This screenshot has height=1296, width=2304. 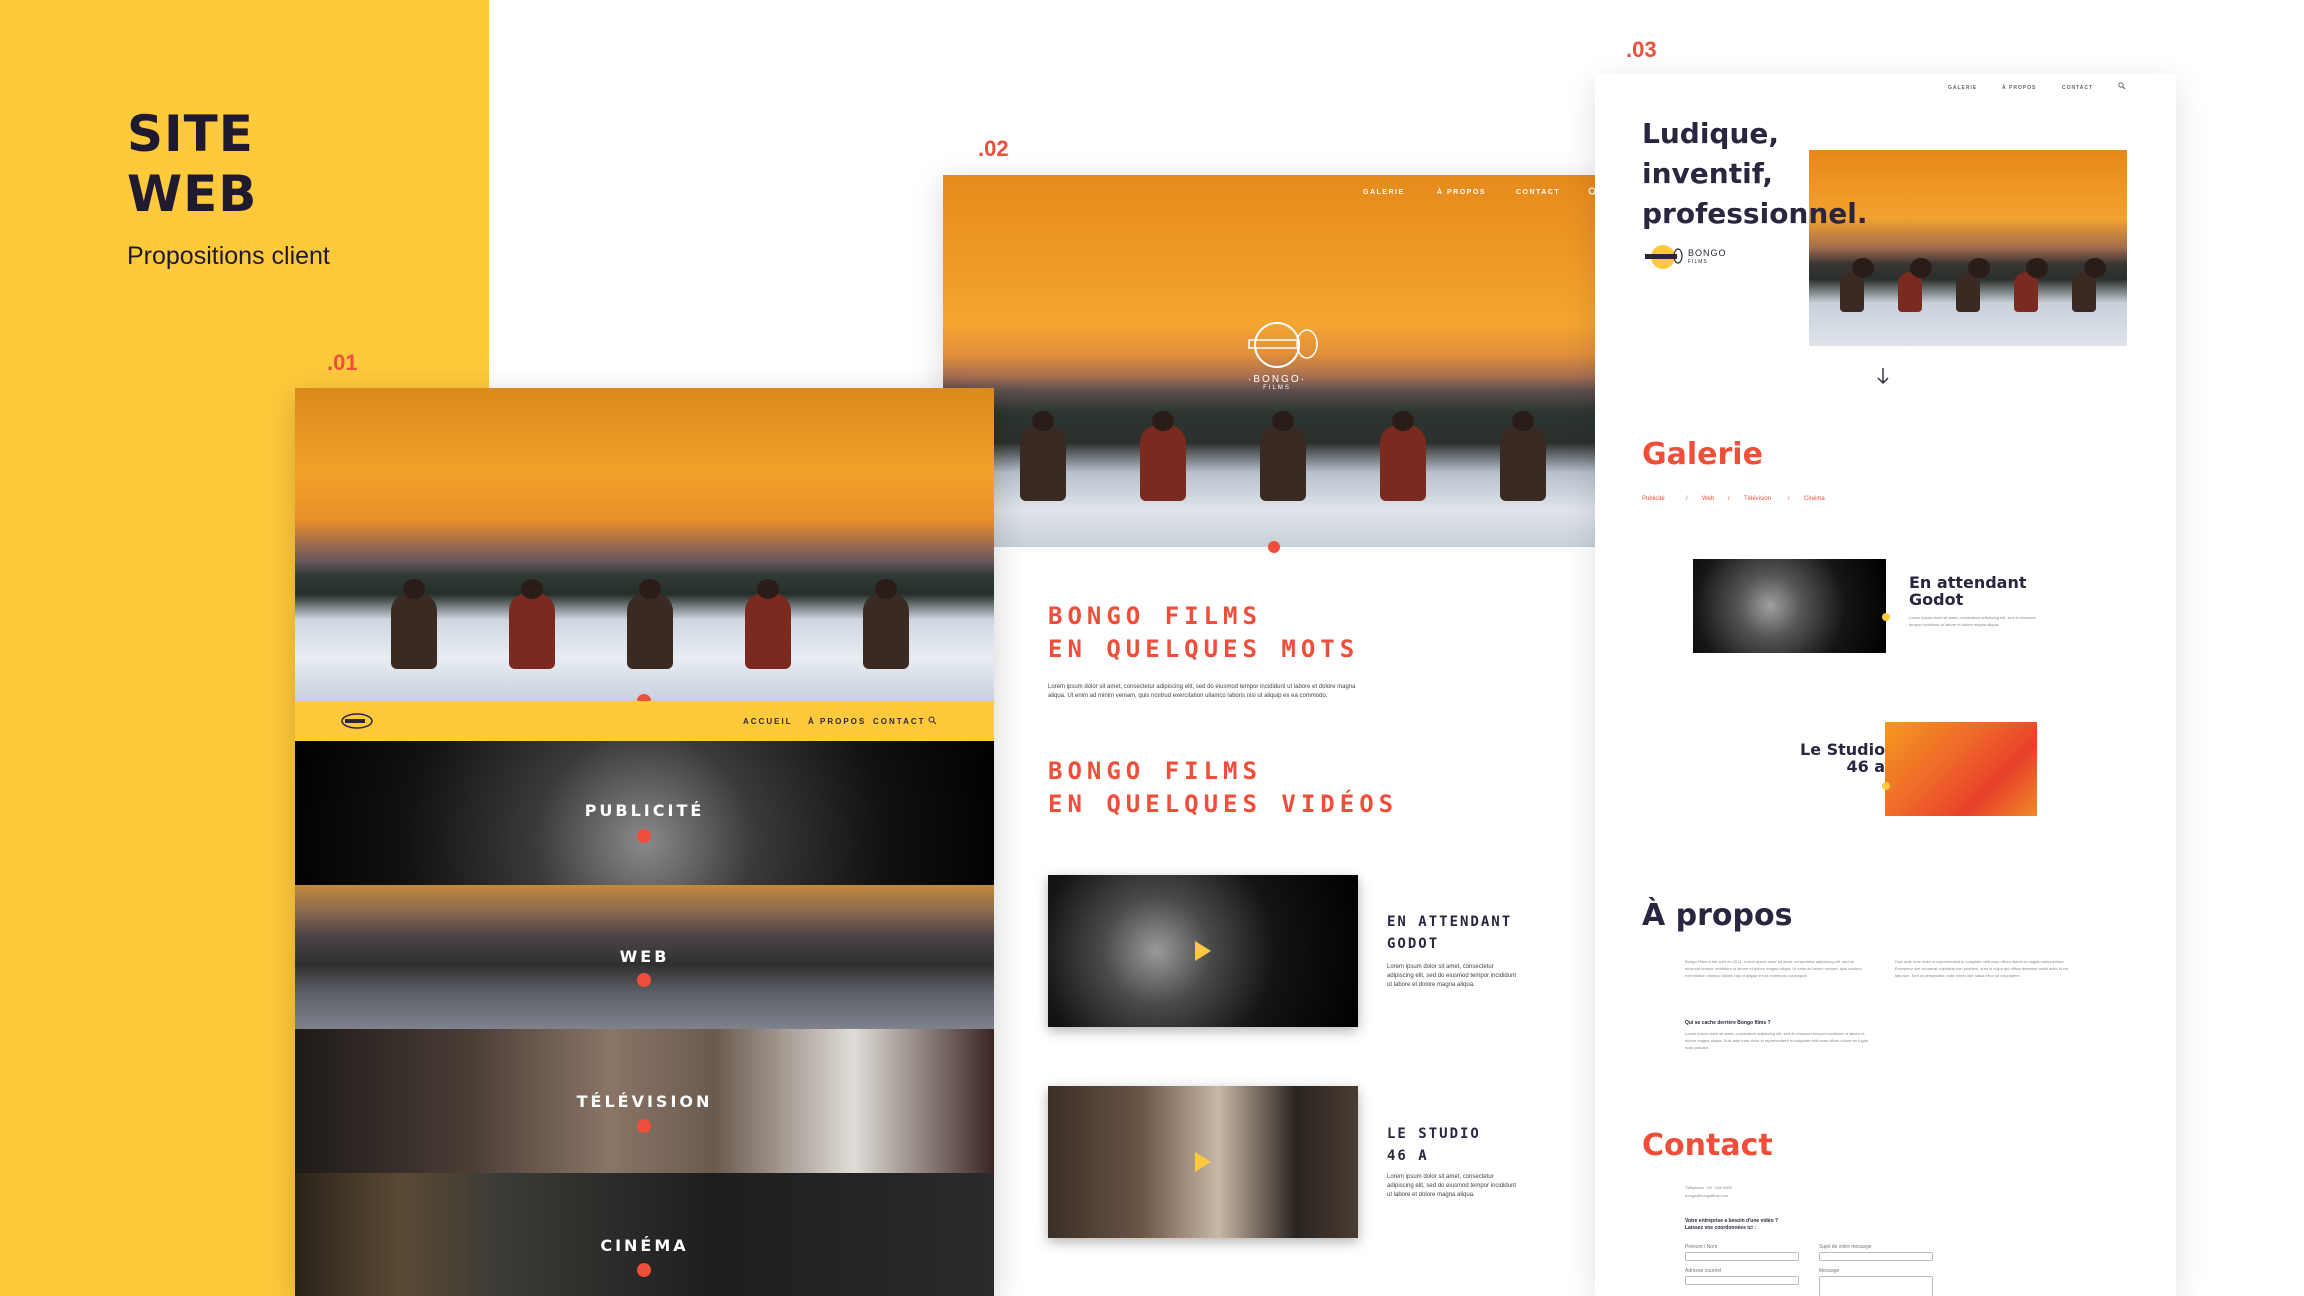 I want to click on video-thumbnail-studio, so click(x=1203, y=1162).